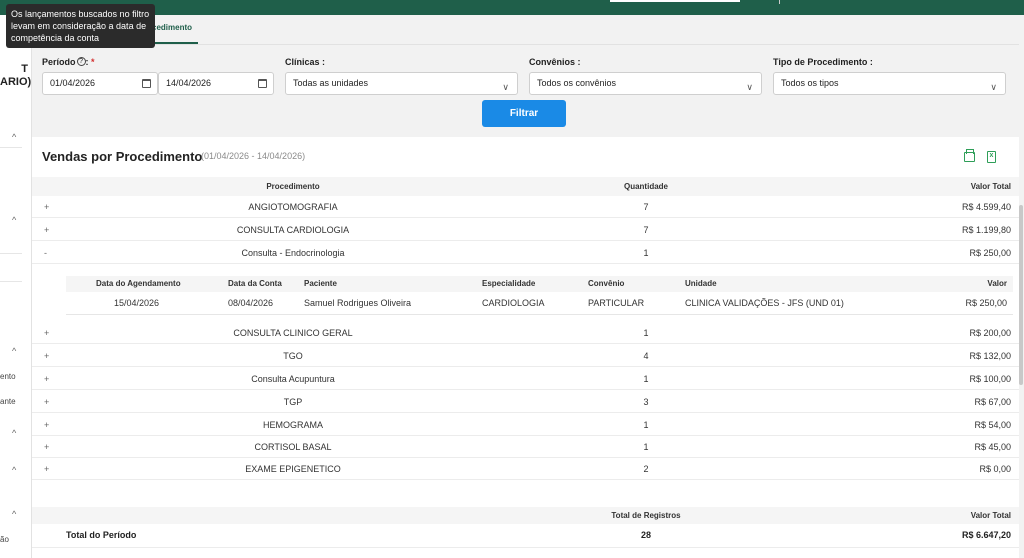 The width and height of the screenshot is (1024, 558). Describe the element at coordinates (293, 333) in the screenshot. I see `row-procedimento: CONSULTA CLINICO GERAL` at that location.